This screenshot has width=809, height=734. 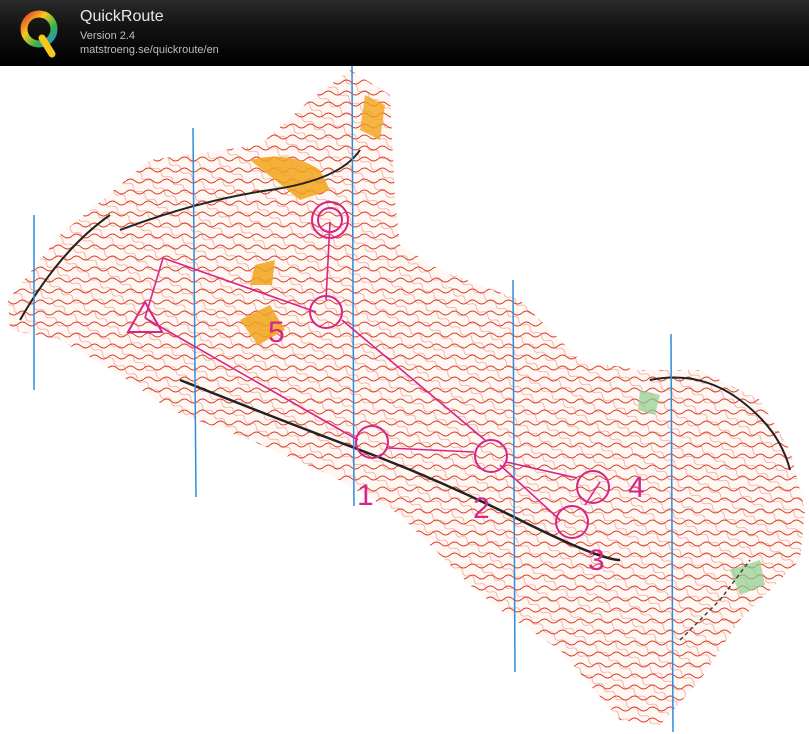 What do you see at coordinates (365, 495) in the screenshot?
I see `control-1-label: 1` at bounding box center [365, 495].